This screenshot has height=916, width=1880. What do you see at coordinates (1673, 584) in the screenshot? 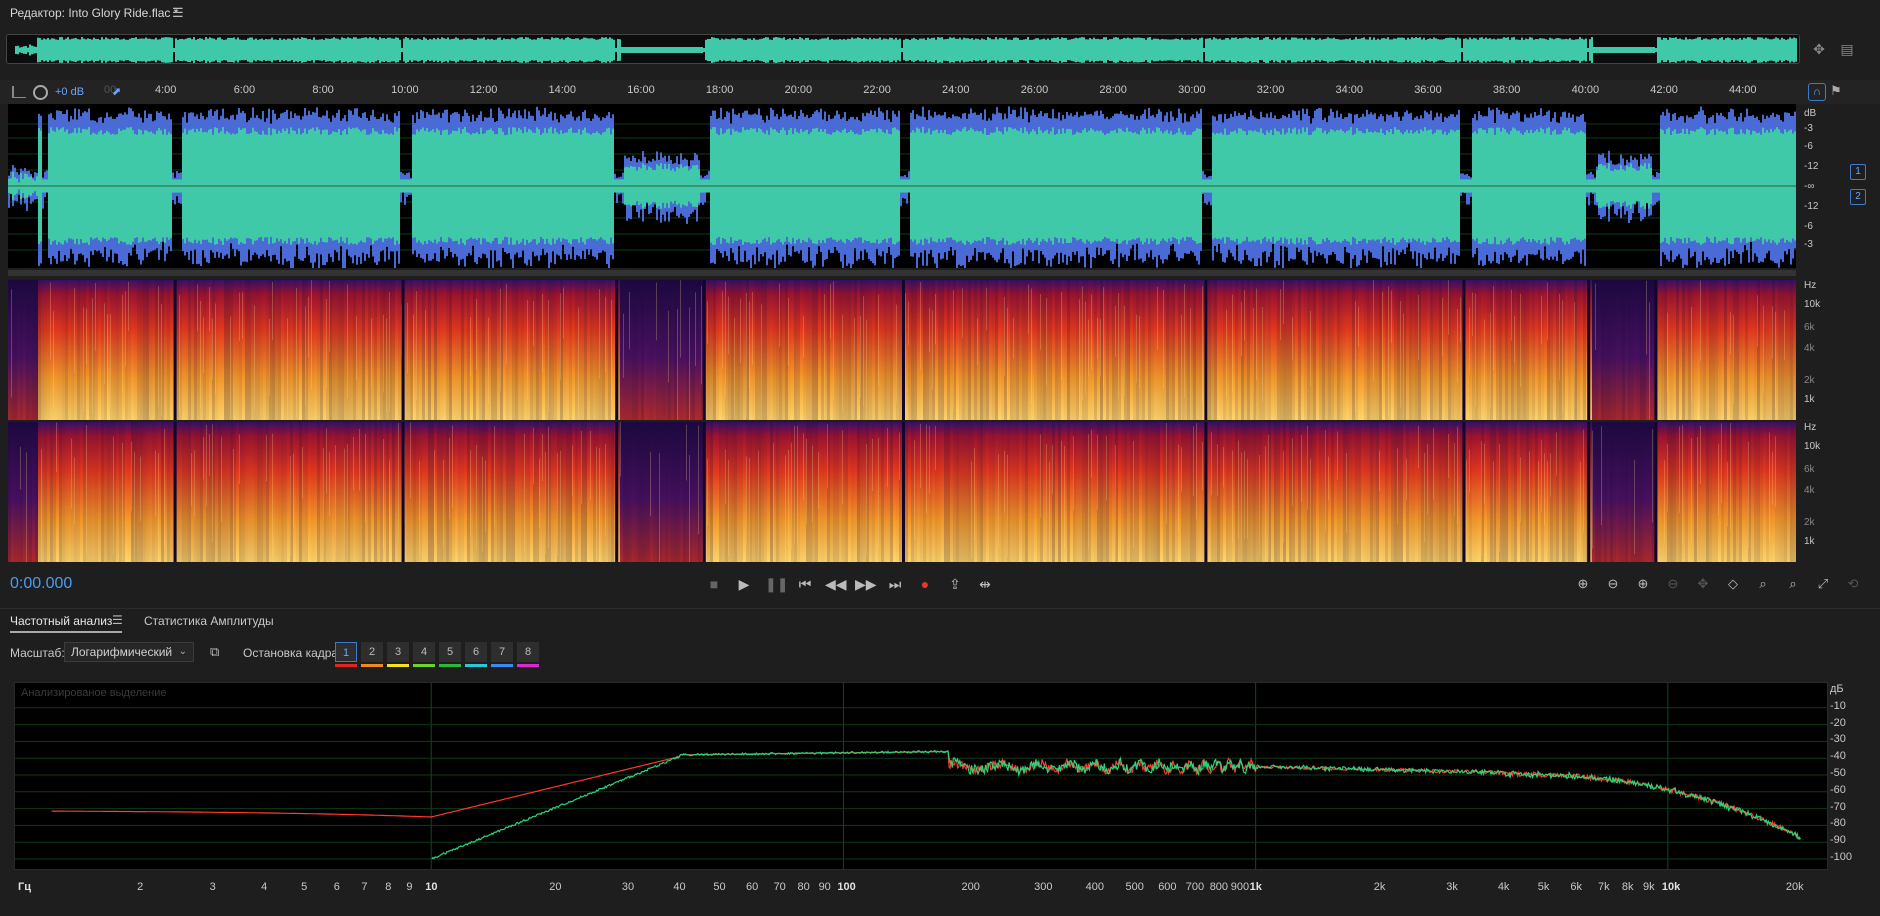
I see `zoom-out-time-icon: ⊖` at bounding box center [1673, 584].